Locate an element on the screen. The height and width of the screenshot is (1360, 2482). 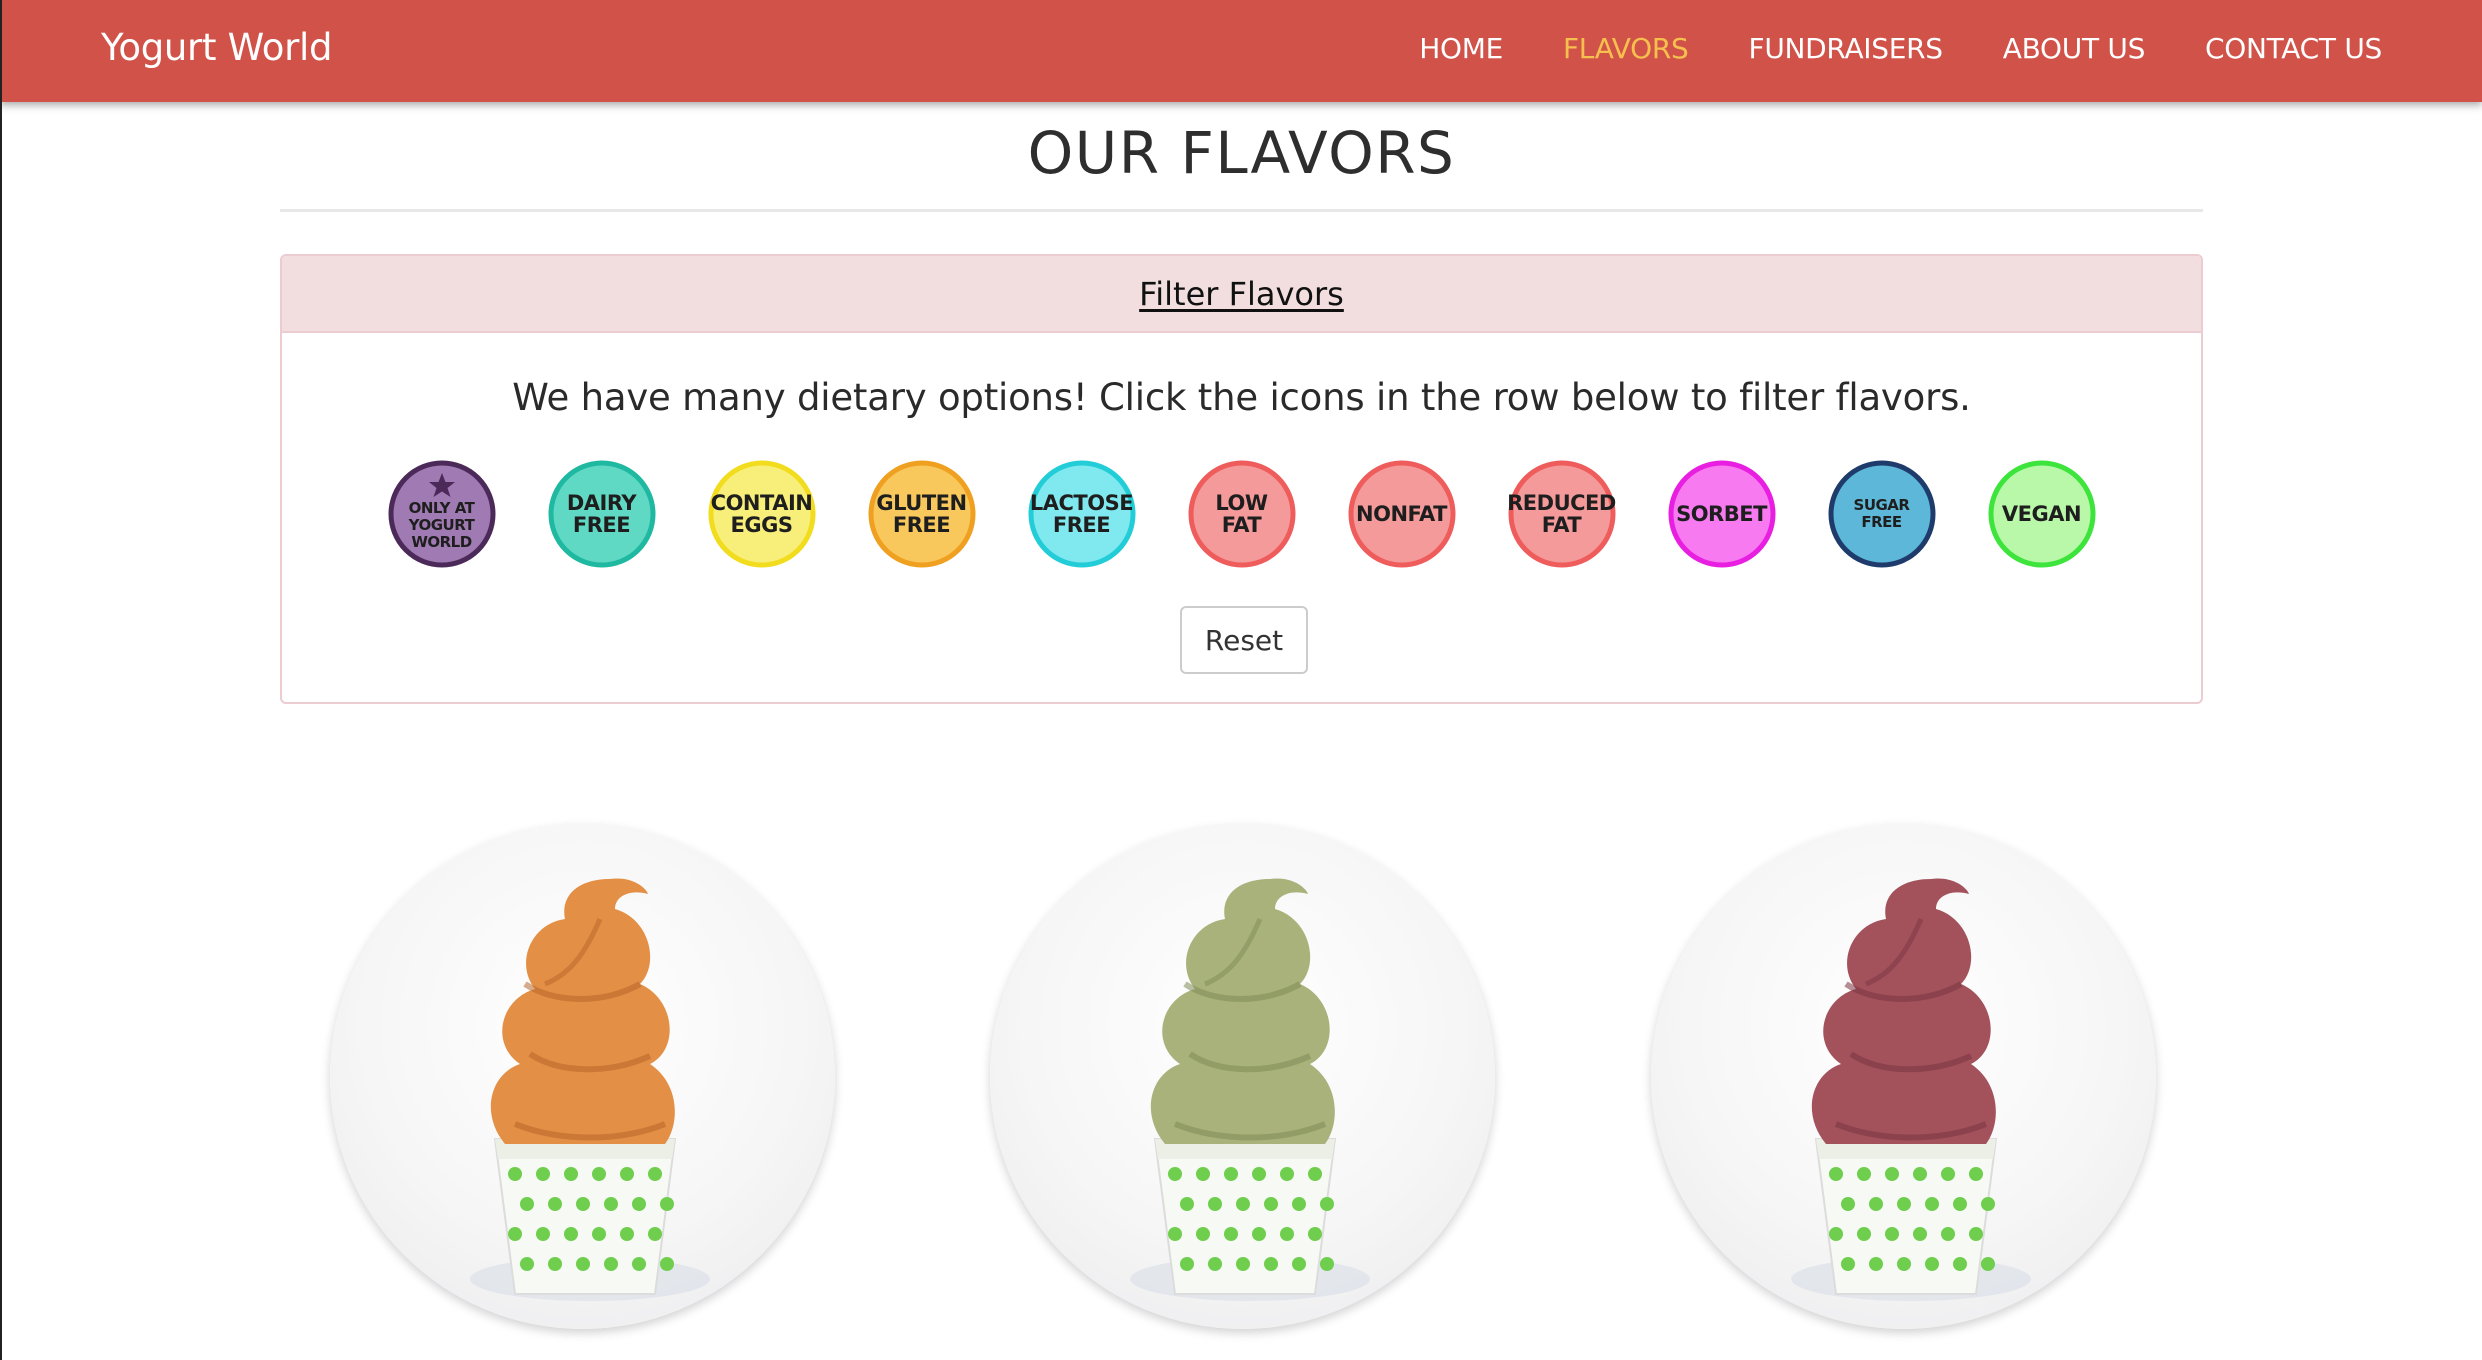
sugar-free-filter-icon: SUGAR FREE is located at coordinates (1882, 514).